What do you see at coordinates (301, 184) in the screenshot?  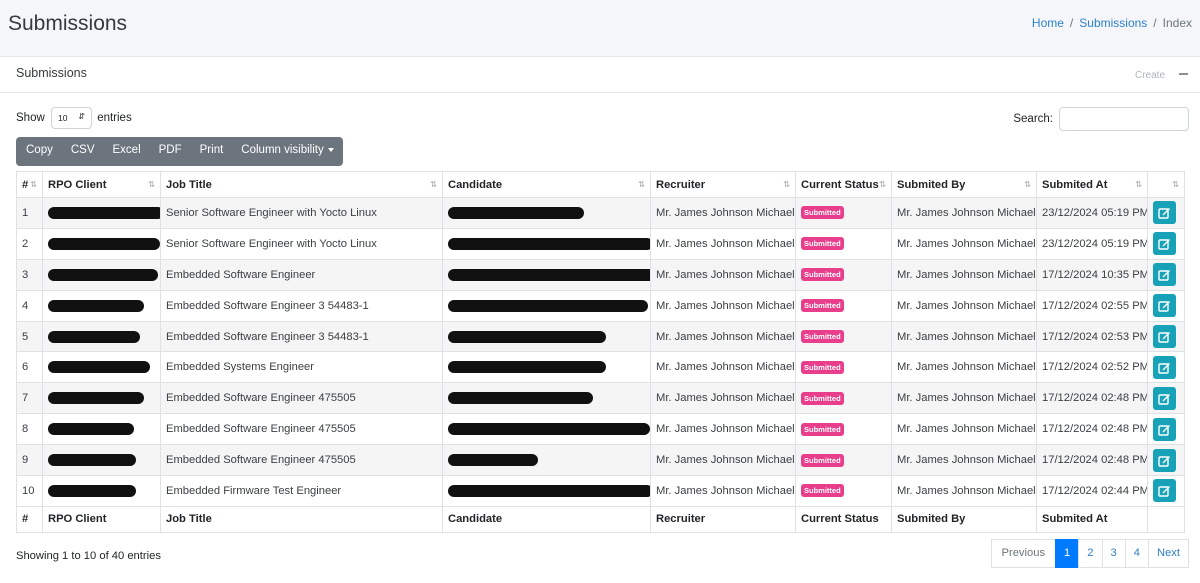 I see `col-header-job: Job Title ⇅` at bounding box center [301, 184].